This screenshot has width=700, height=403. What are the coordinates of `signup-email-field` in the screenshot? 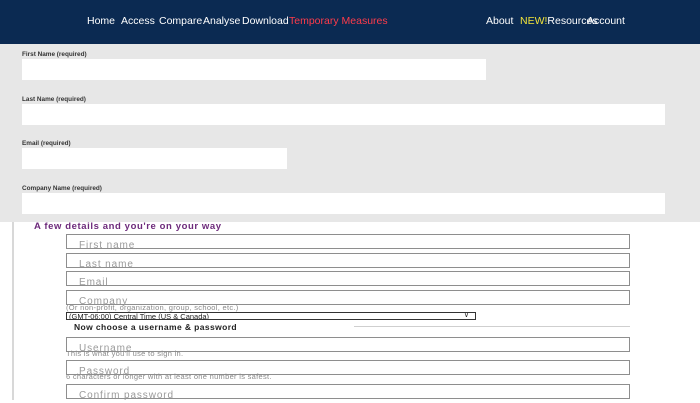 It's located at (348, 280).